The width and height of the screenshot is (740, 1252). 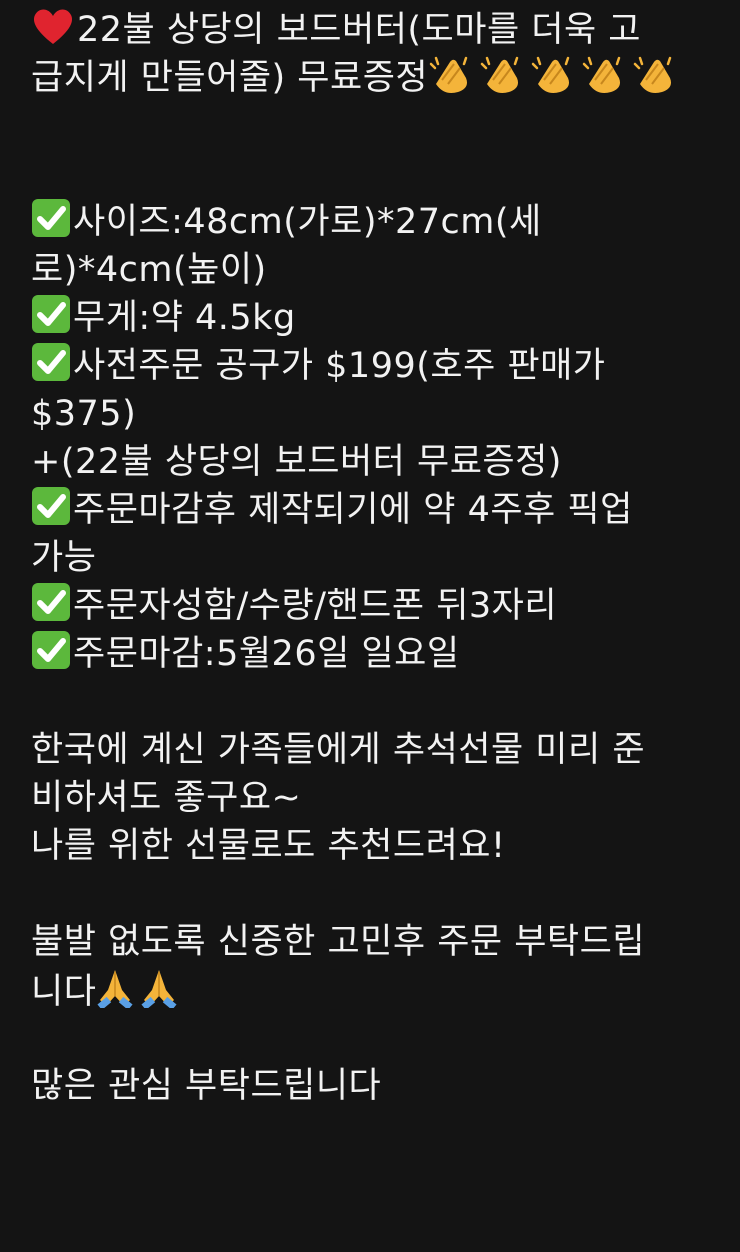 I want to click on message-line: 사전주문 공구가 $199(호주 판매가, so click(x=382, y=366).